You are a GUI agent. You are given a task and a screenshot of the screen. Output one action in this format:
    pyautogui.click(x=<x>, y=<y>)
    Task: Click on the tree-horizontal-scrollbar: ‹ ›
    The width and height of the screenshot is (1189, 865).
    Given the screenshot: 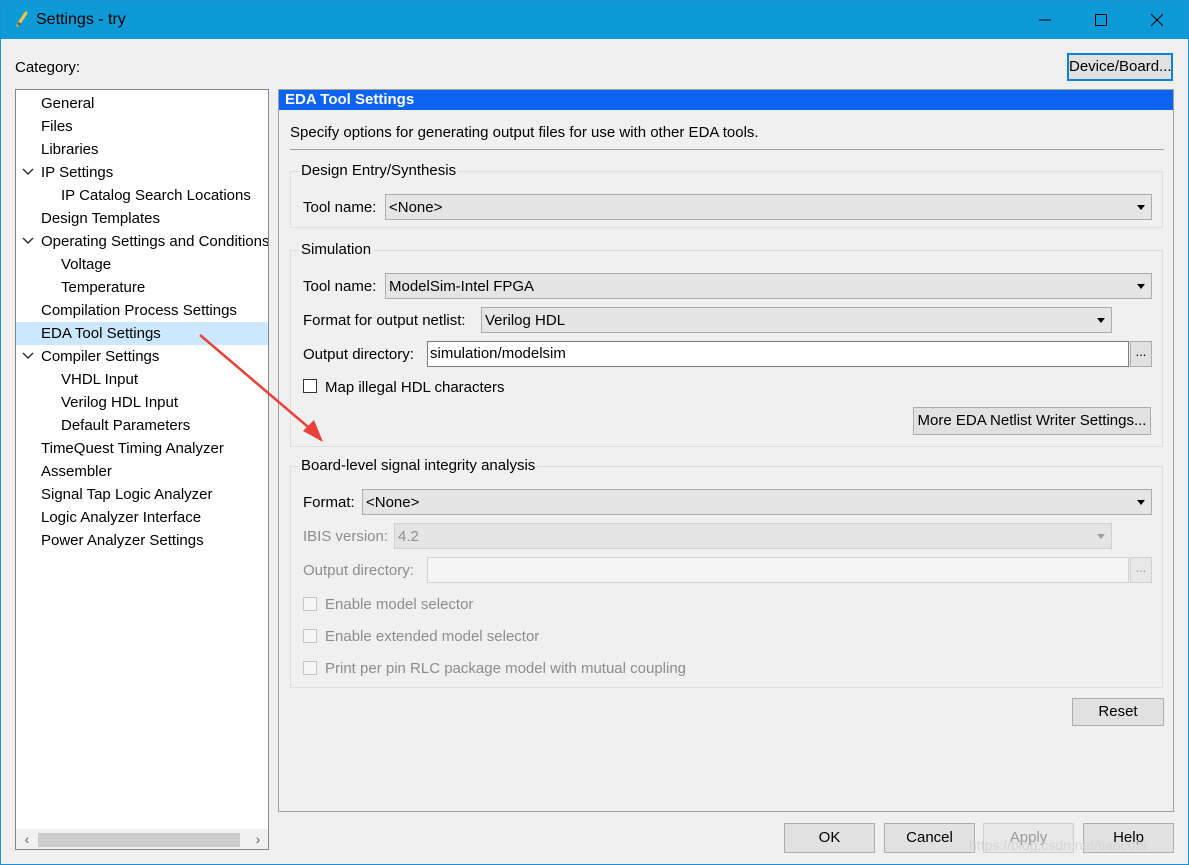 What is the action you would take?
    pyautogui.click(x=142, y=839)
    